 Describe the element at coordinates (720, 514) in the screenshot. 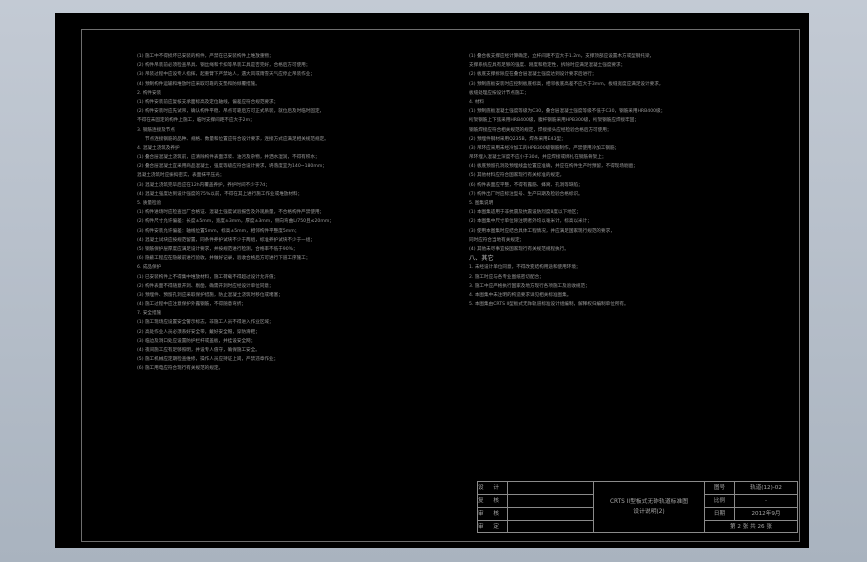

I see `date-label: 日期` at that location.